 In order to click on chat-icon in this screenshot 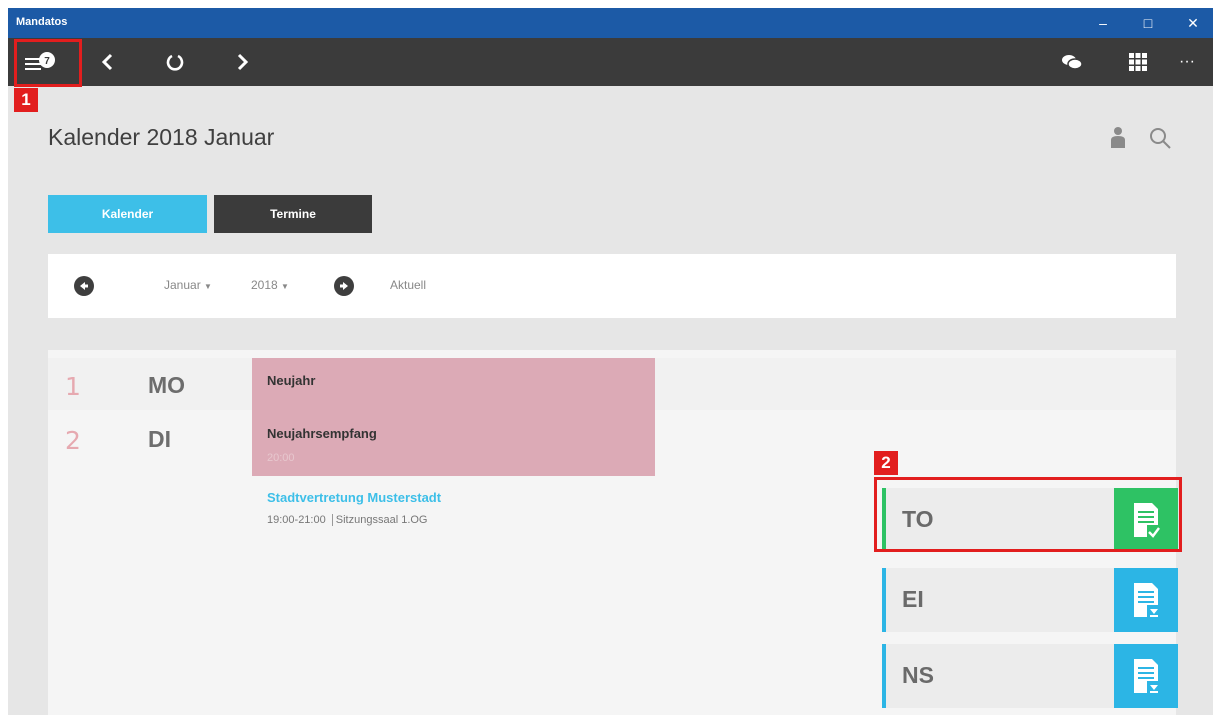, I will do `click(1072, 62)`.